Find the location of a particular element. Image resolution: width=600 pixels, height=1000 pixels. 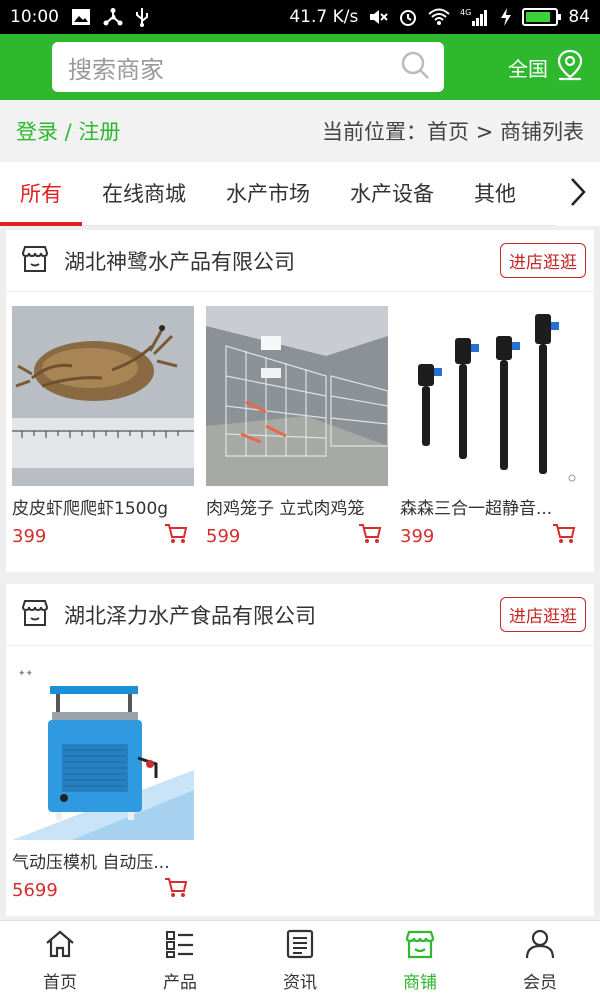

image-notification-icon is located at coordinates (81, 17).